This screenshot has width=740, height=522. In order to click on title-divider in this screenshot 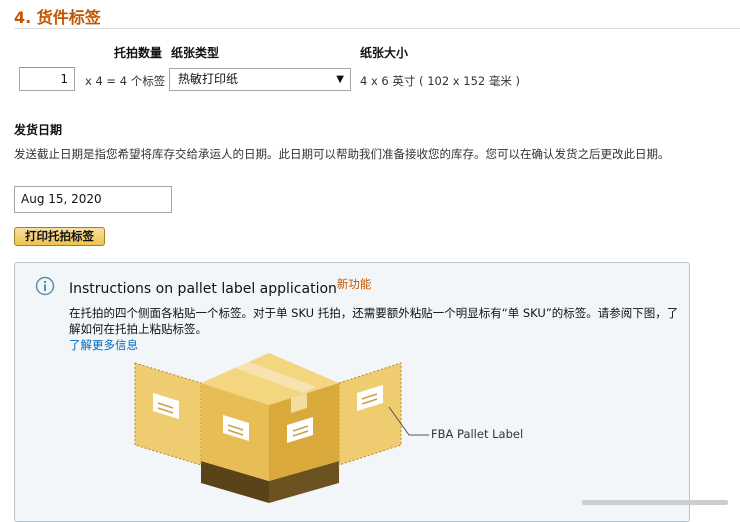, I will do `click(377, 28)`.